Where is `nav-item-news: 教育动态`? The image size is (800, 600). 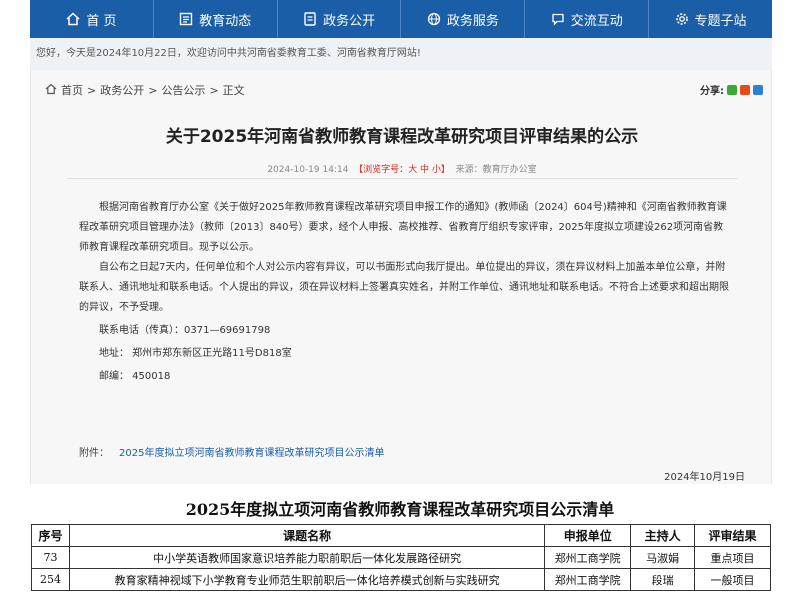 nav-item-news: 教育动态 is located at coordinates (216, 19).